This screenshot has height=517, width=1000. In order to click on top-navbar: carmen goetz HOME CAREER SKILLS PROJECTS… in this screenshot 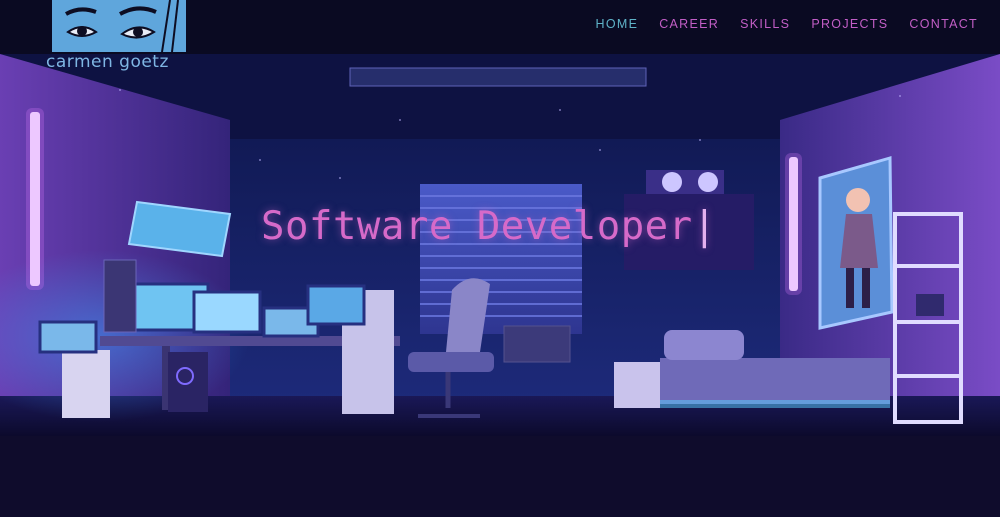, I will do `click(500, 36)`.